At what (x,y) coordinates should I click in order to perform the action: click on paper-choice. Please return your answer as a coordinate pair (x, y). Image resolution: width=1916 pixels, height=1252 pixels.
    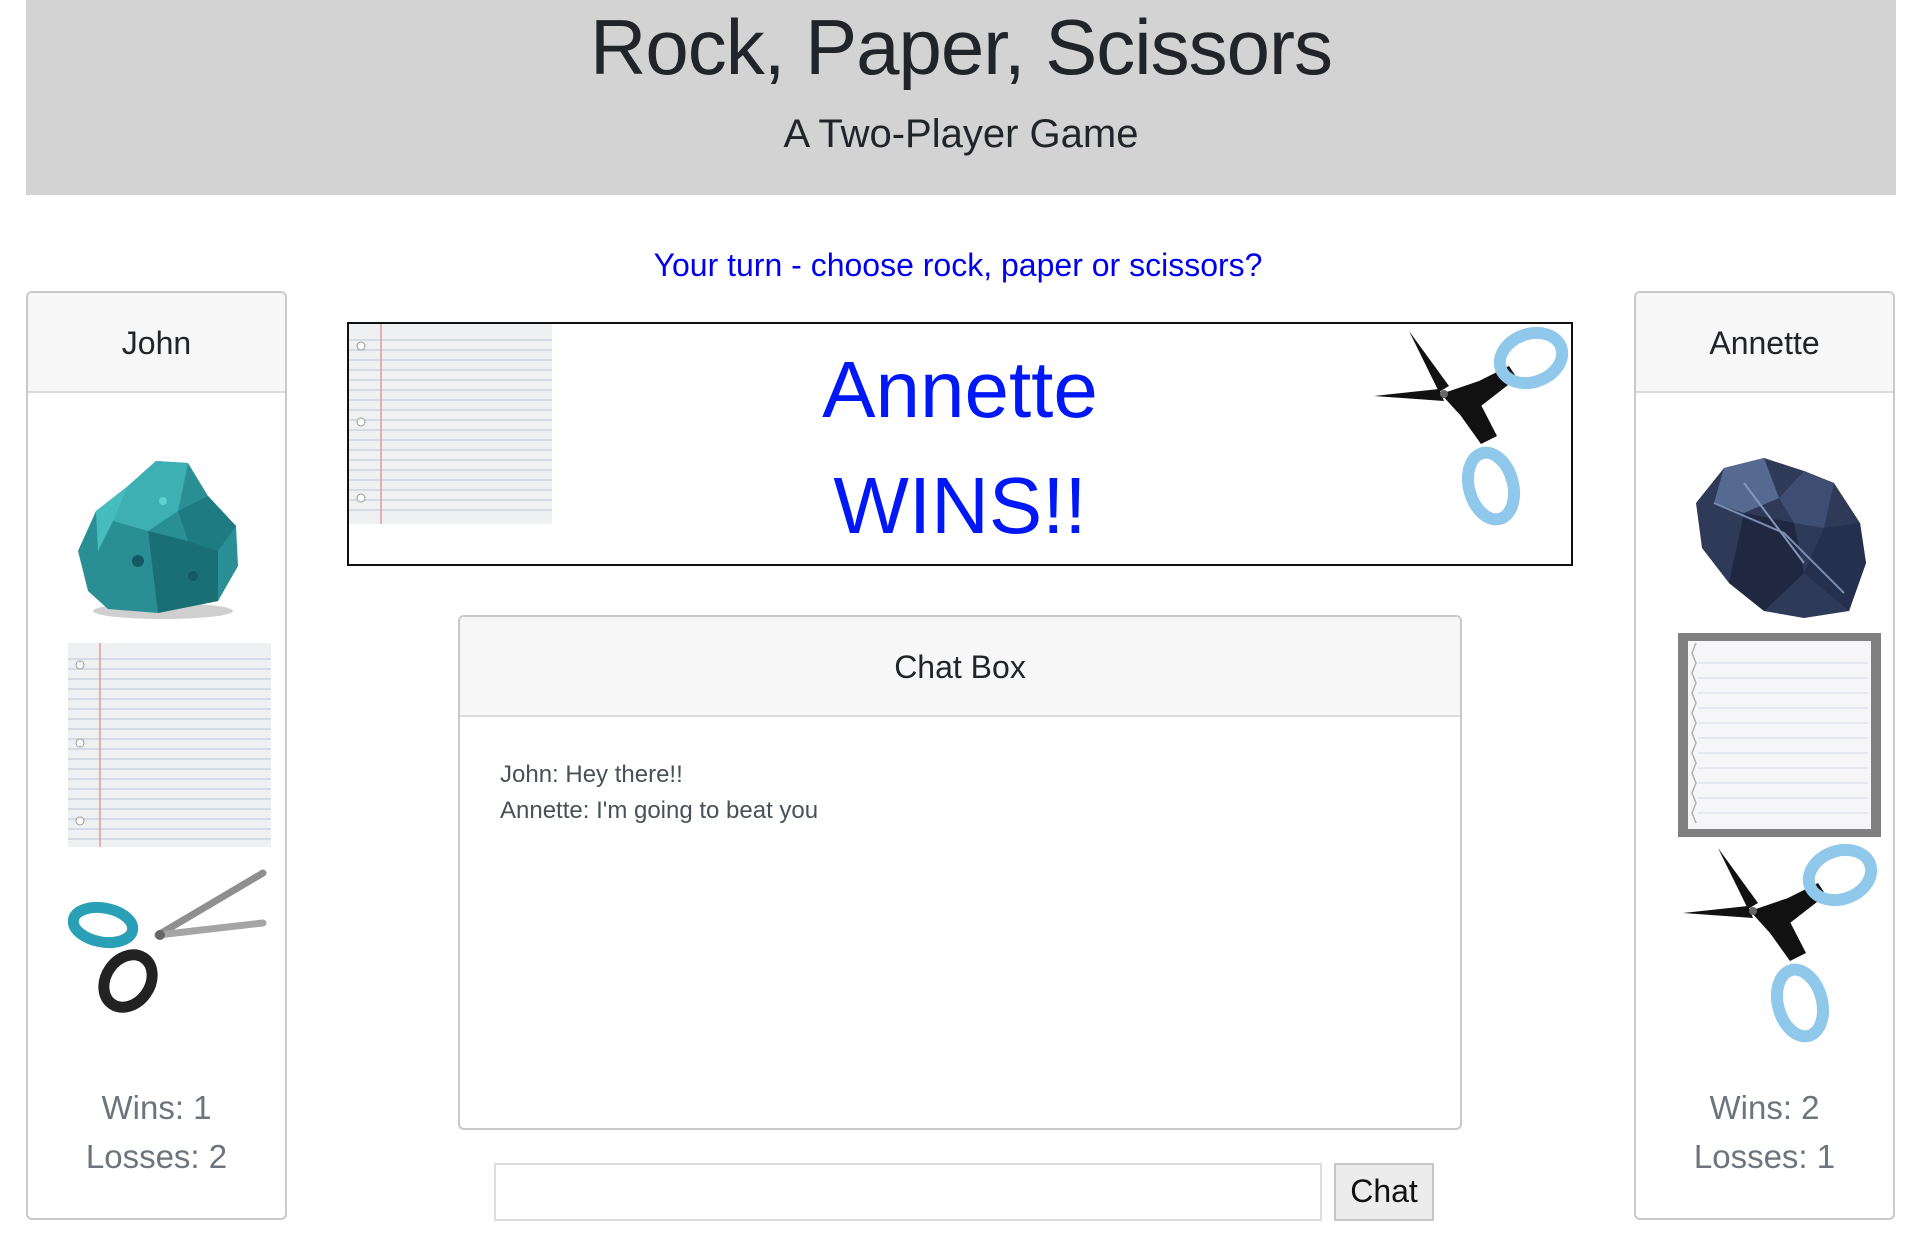
    Looking at the image, I should click on (169, 745).